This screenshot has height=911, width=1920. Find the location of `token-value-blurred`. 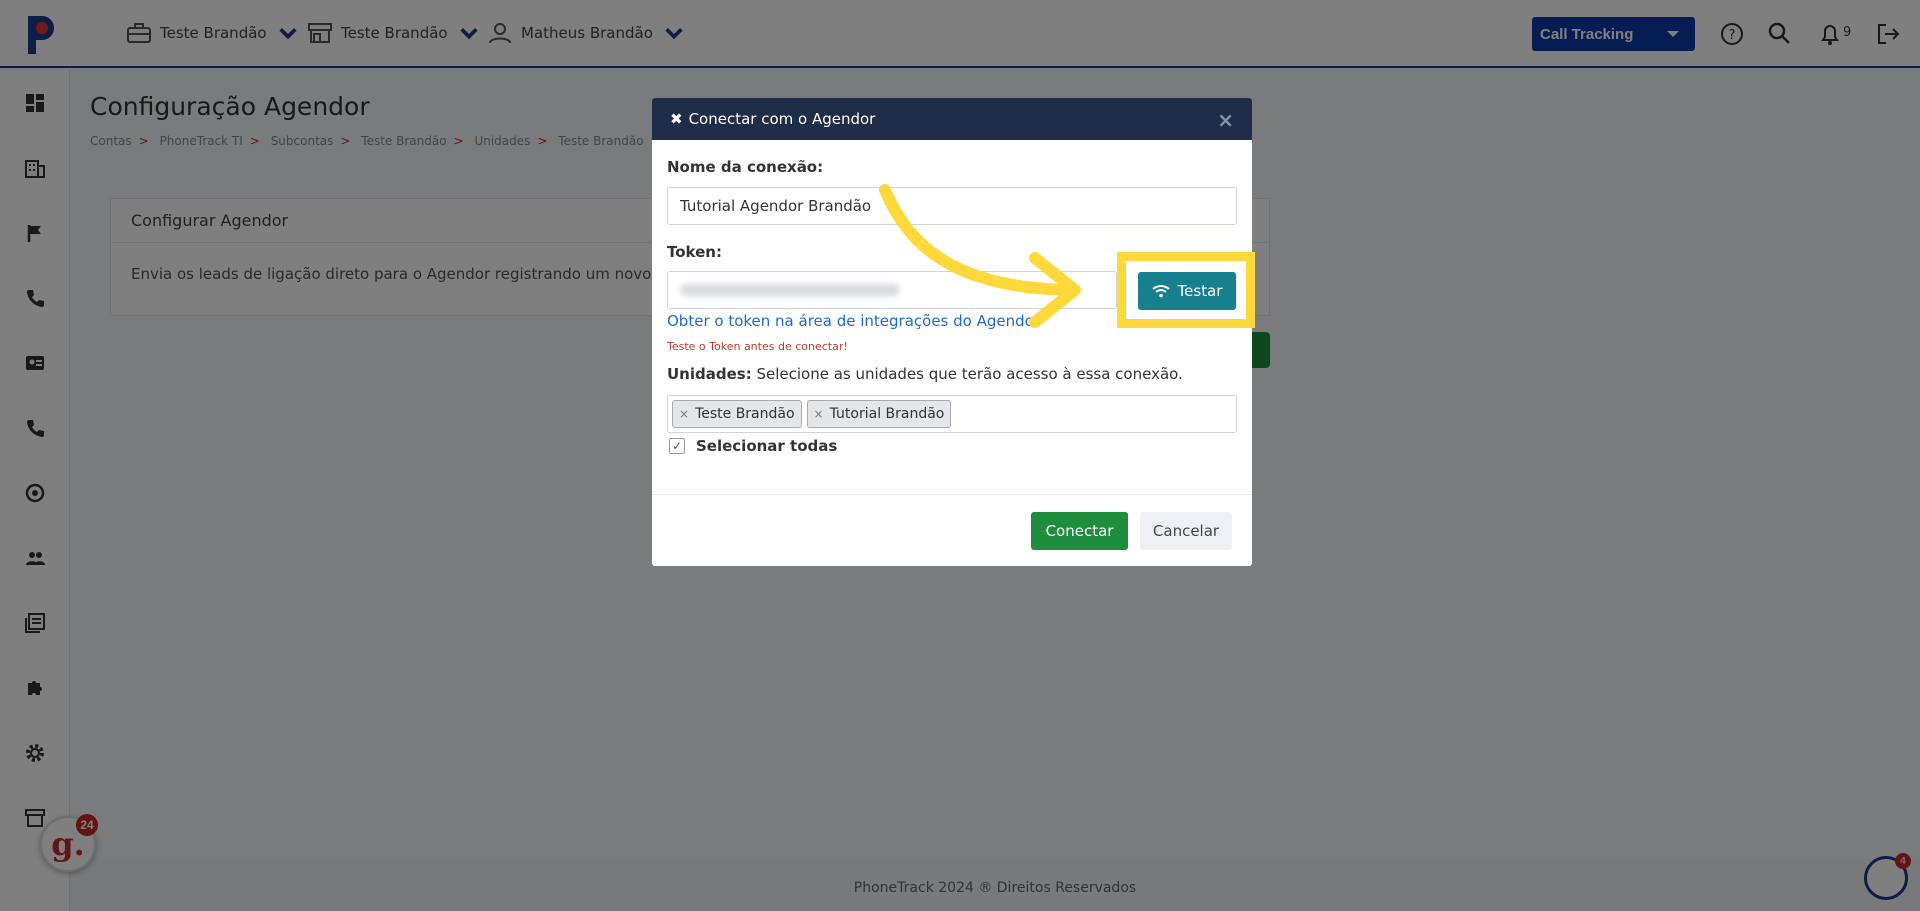

token-value-blurred is located at coordinates (790, 290).